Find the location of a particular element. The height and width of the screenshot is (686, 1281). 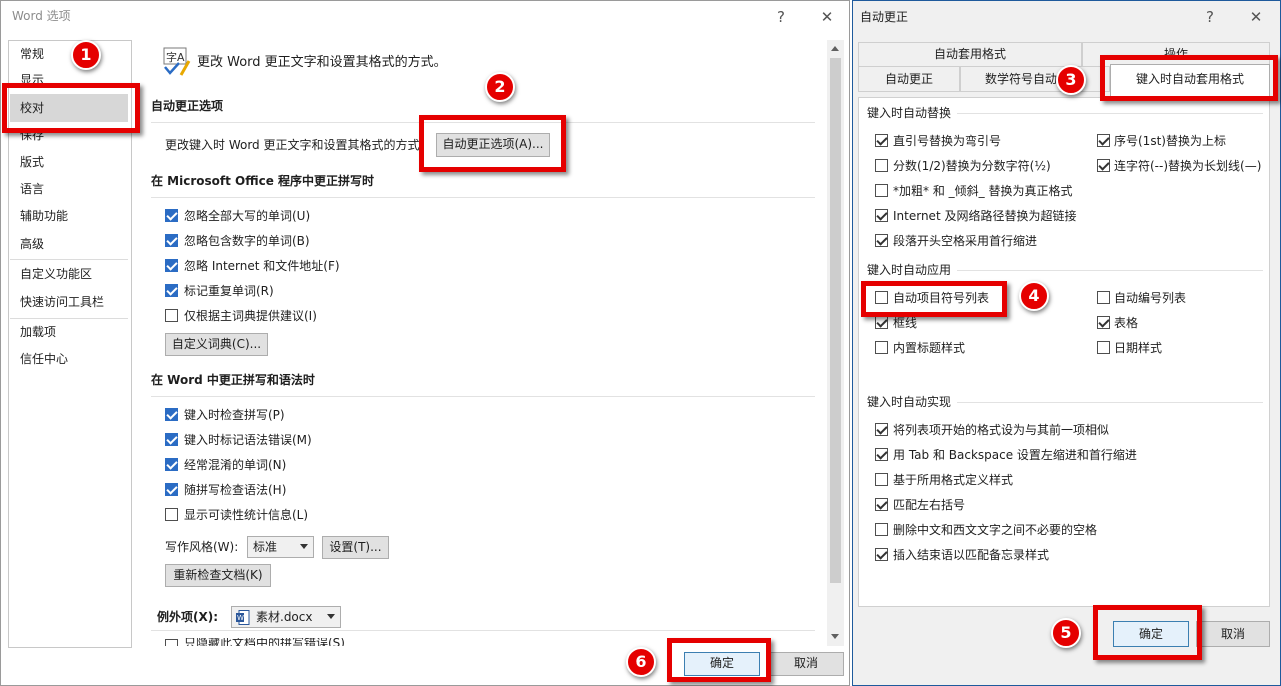

step-marker-1: 1 is located at coordinates (86, 55).